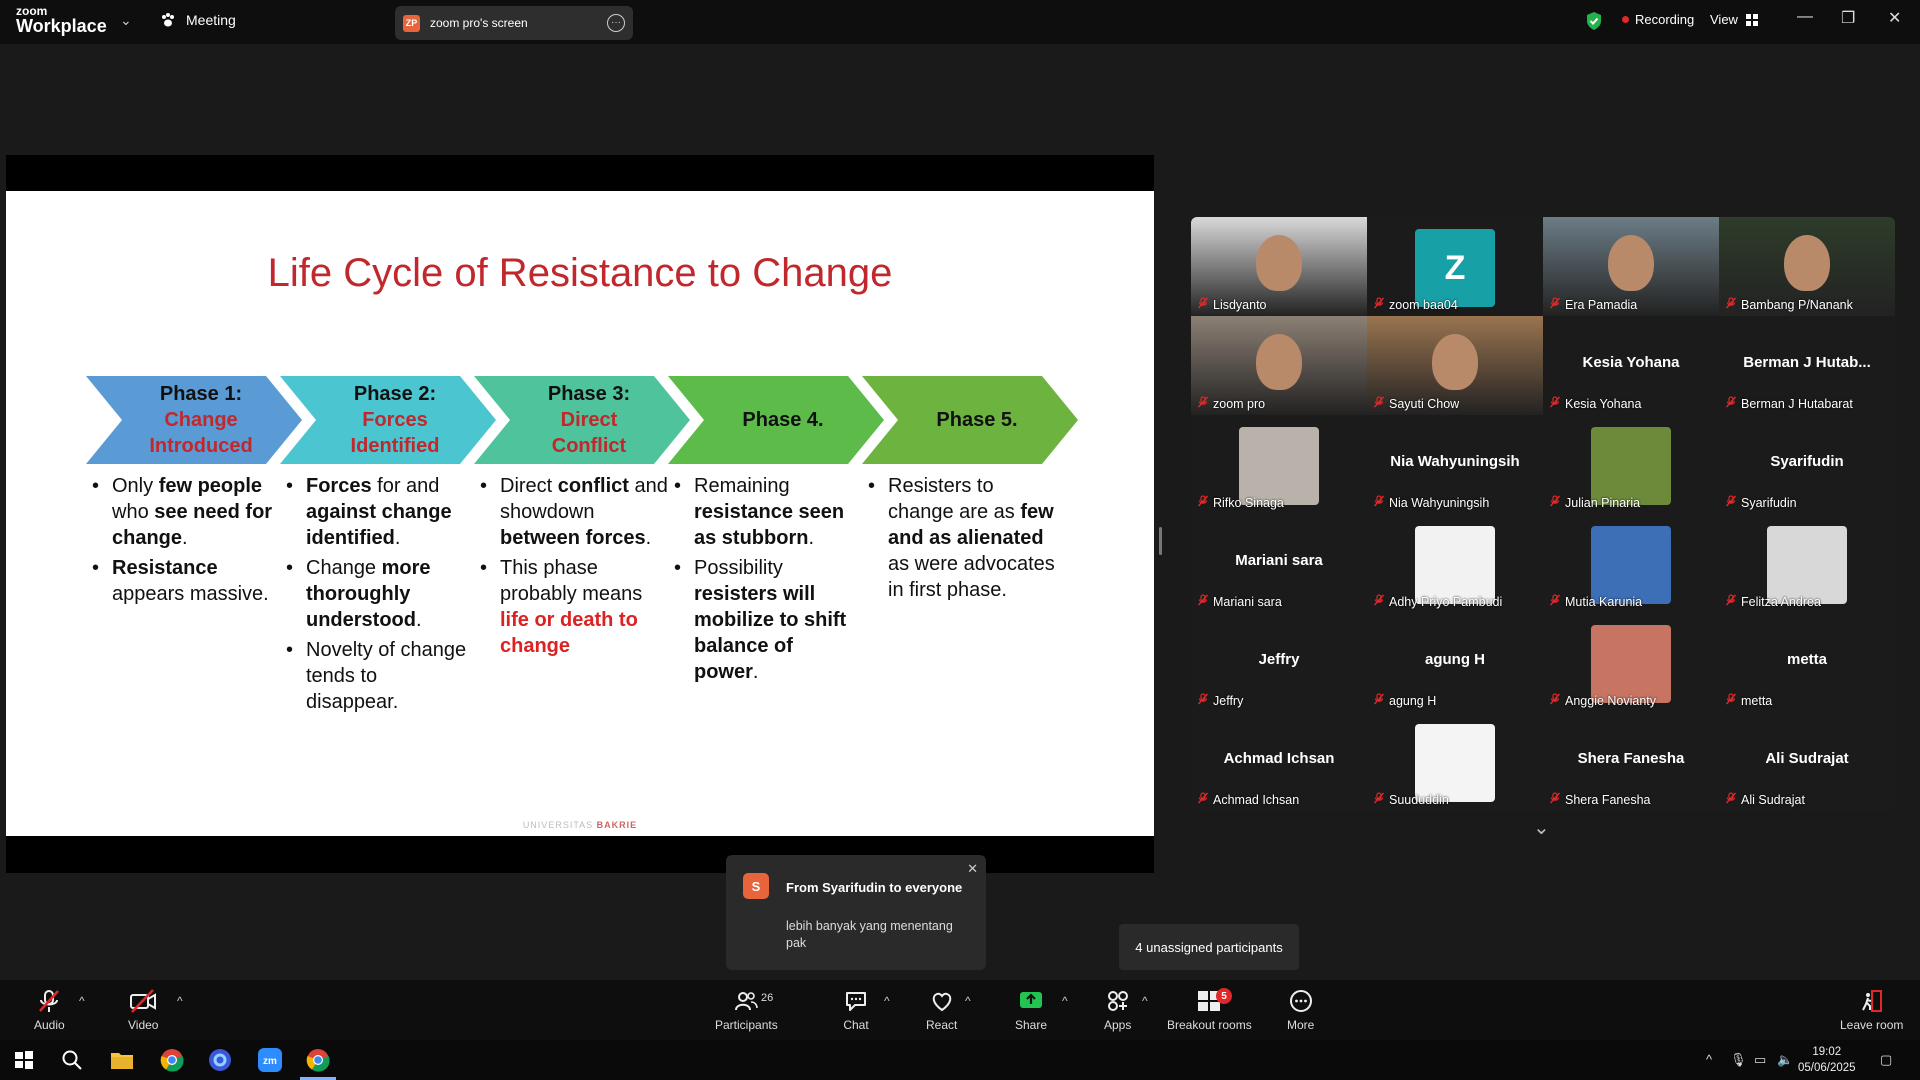 The height and width of the screenshot is (1080, 1920). What do you see at coordinates (1631, 464) in the screenshot?
I see `participant-tile: Julian Pinaria` at bounding box center [1631, 464].